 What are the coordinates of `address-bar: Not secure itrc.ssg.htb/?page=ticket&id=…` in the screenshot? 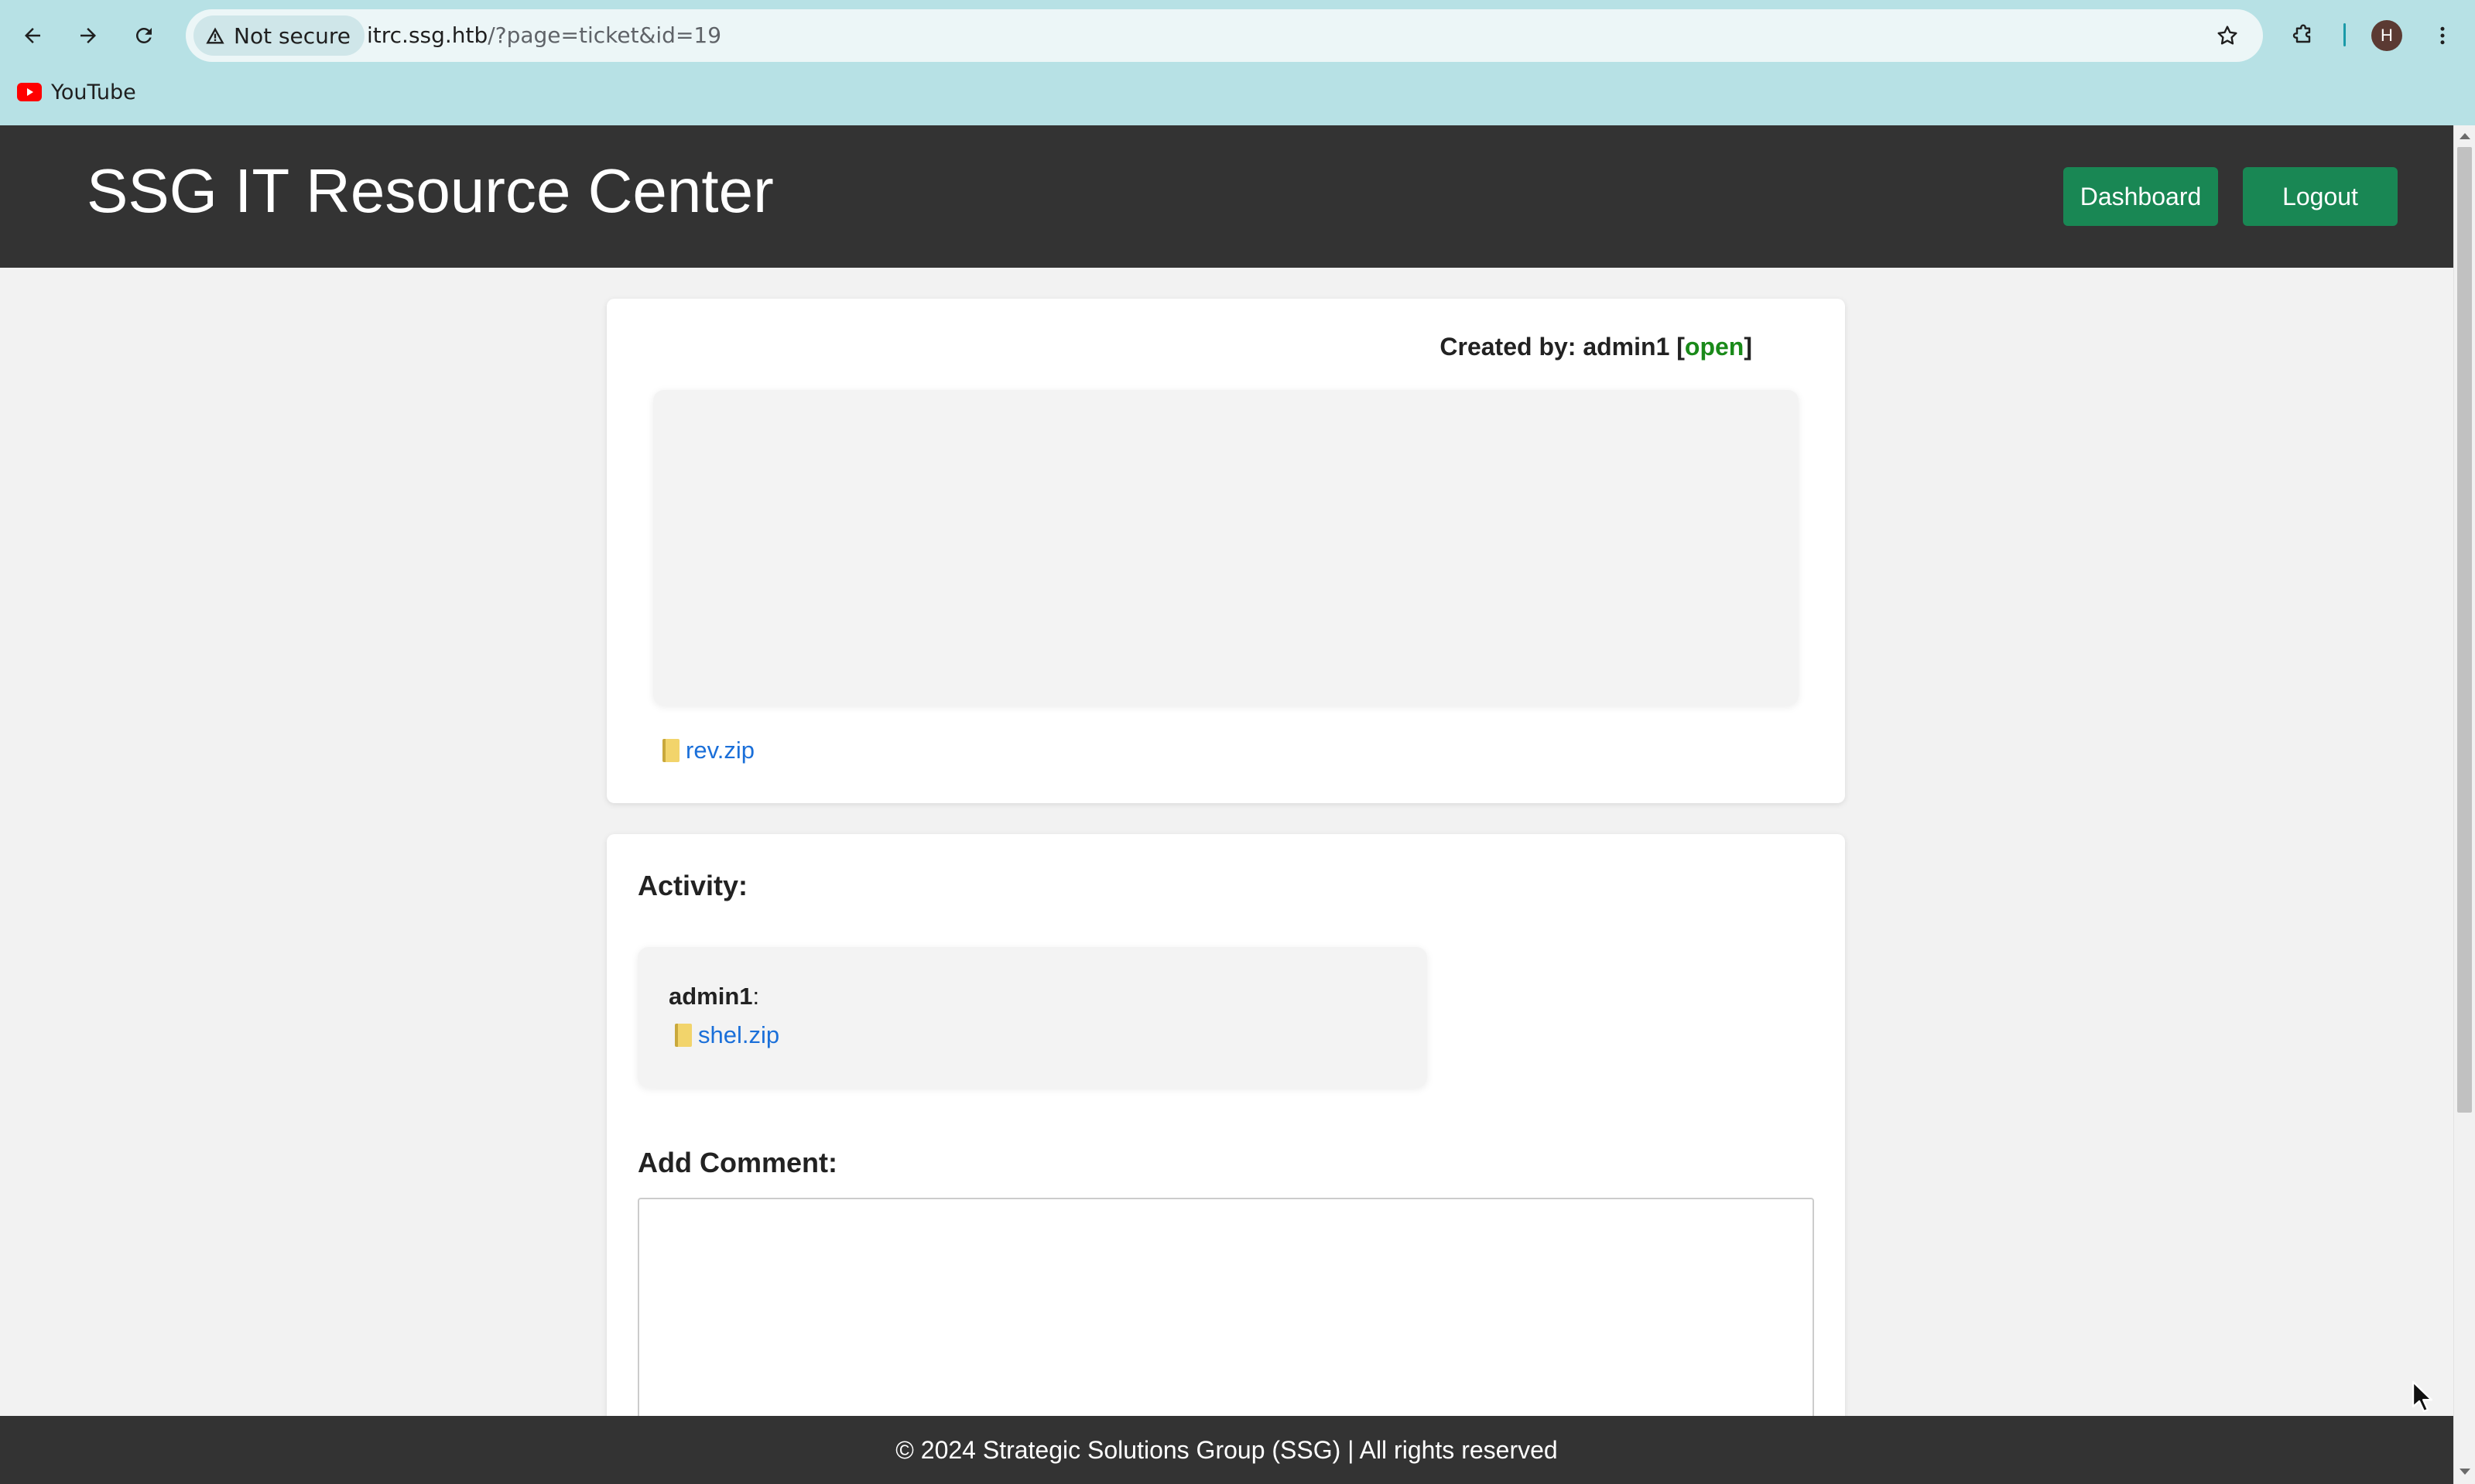 It's located at (1224, 36).